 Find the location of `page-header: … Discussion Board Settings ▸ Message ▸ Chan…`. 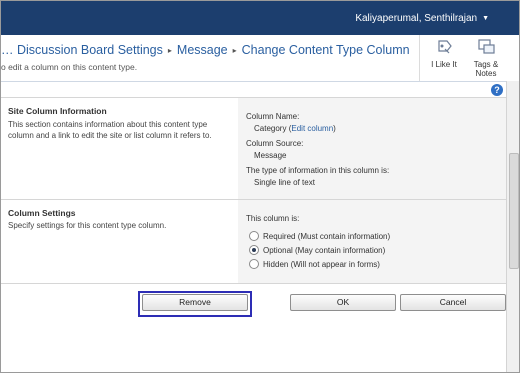

page-header: … Discussion Board Settings ▸ Message ▸ Chan… is located at coordinates (260, 58).